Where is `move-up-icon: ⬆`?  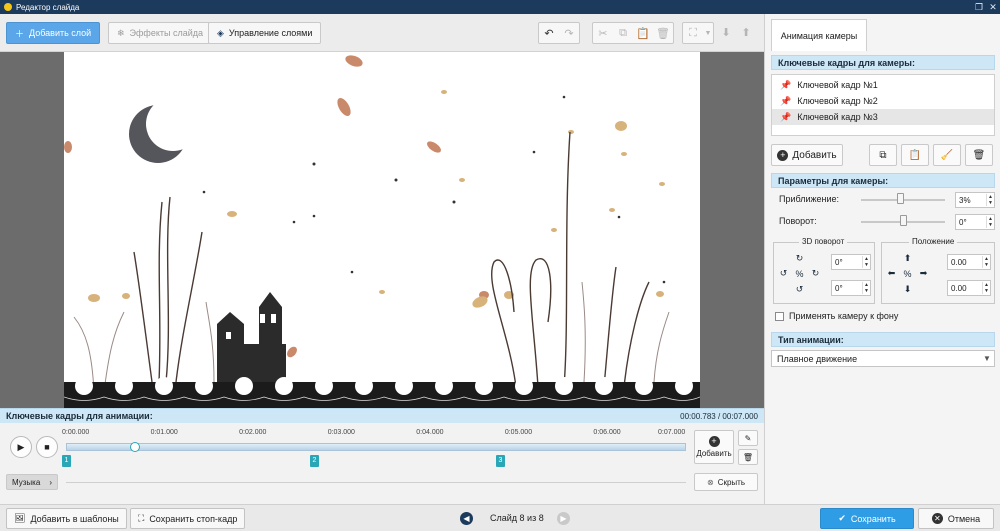
move-up-icon: ⬆ is located at coordinates (746, 32).